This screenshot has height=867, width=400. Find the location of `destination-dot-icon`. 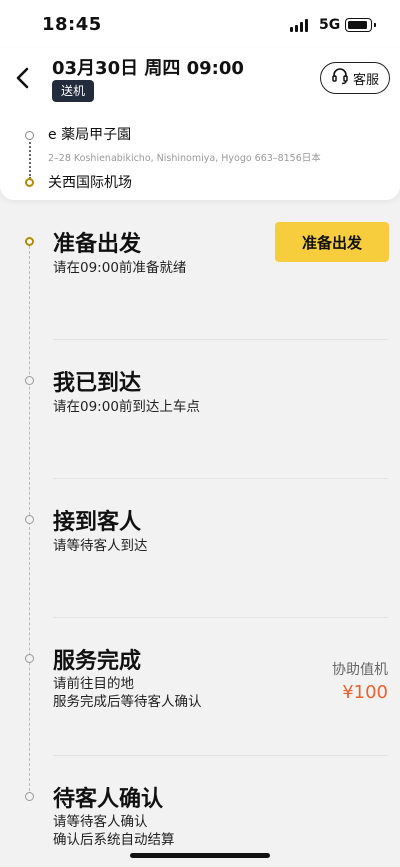

destination-dot-icon is located at coordinates (29, 182).